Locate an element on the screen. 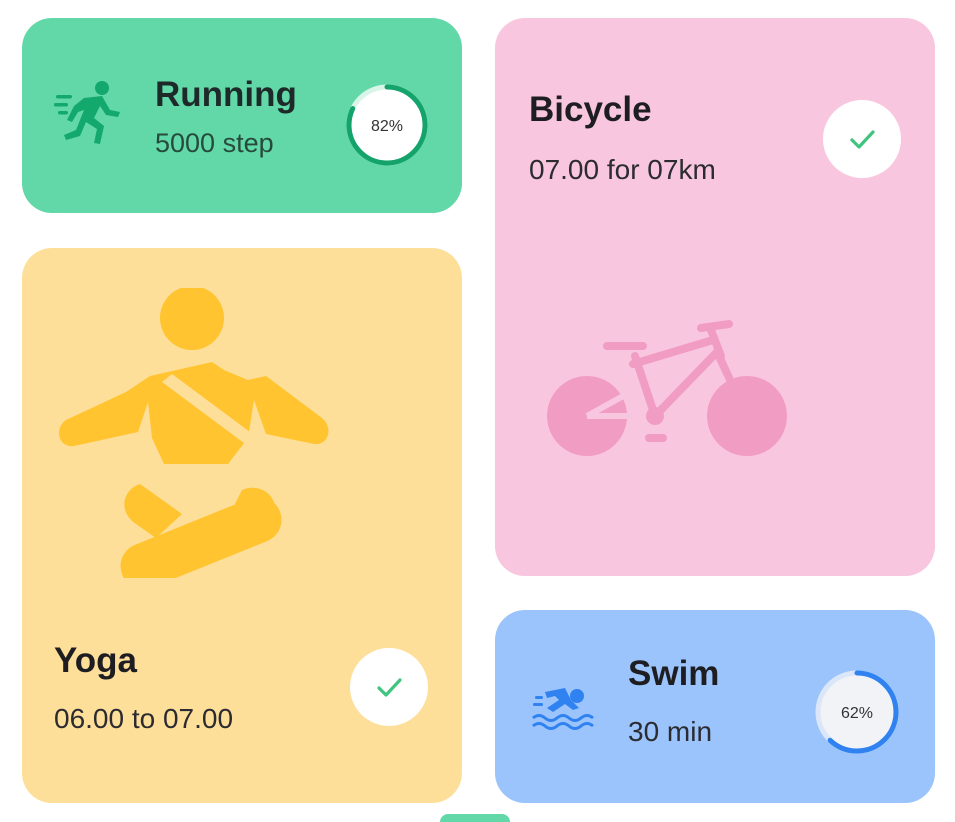  card-subtitle: 5000 step is located at coordinates (214, 143).